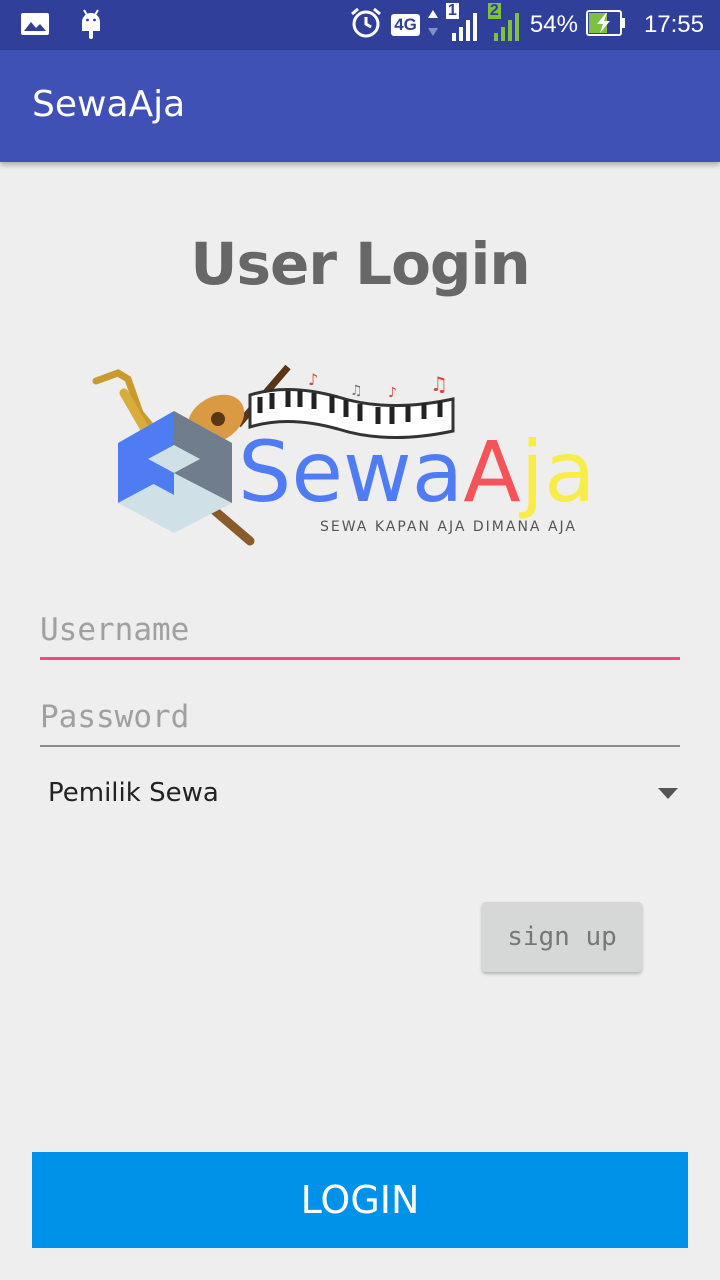  What do you see at coordinates (109, 104) in the screenshot?
I see `app-title: SewaAja` at bounding box center [109, 104].